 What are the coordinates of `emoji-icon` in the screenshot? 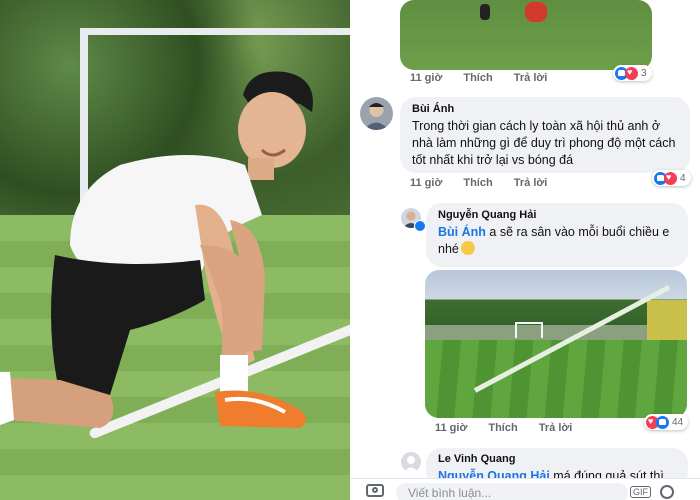 It's located at (667, 492).